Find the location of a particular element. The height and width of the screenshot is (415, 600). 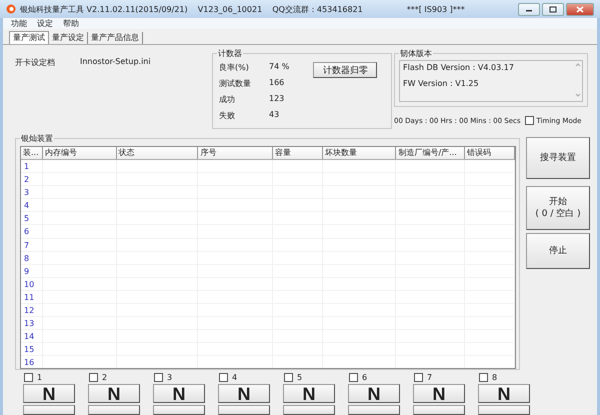

row-number: 3 is located at coordinates (32, 192).